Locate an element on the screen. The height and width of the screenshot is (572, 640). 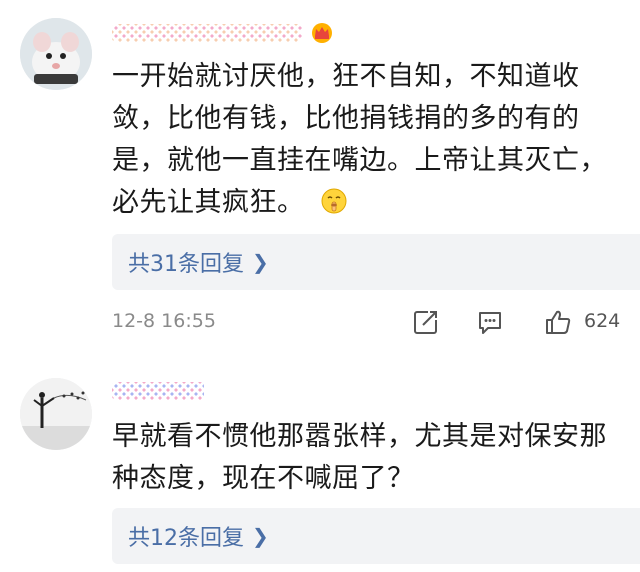
comment-meta: 12-8 16:55 624 is located at coordinates (367, 323).